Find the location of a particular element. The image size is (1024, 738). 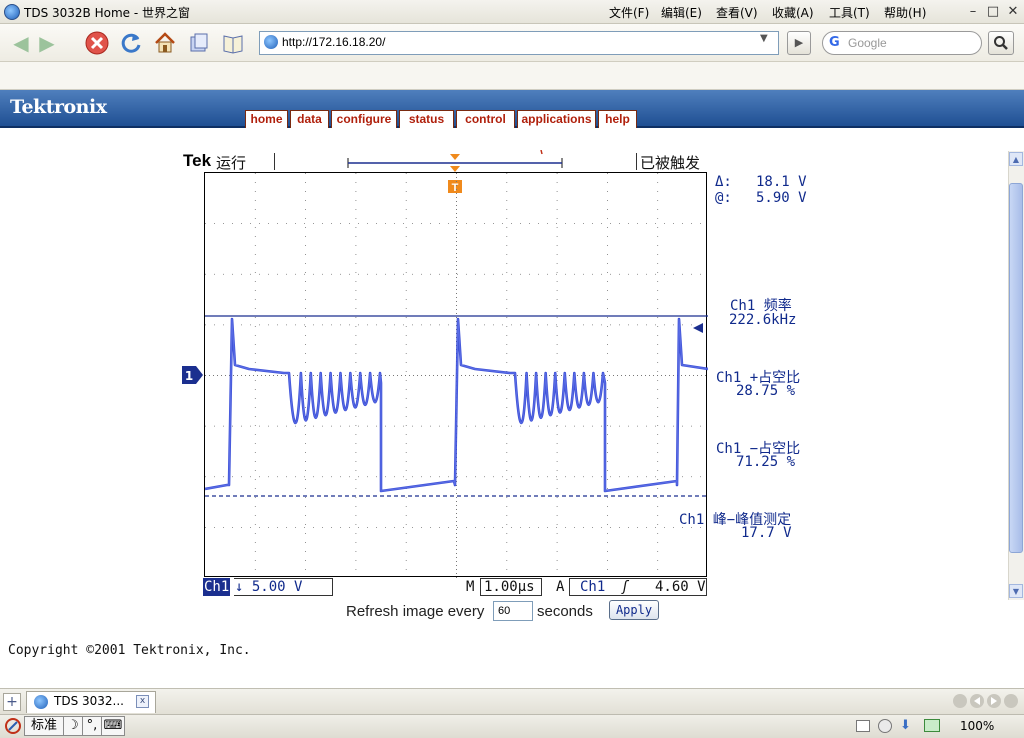

browser-logo-icon is located at coordinates (12, 12).